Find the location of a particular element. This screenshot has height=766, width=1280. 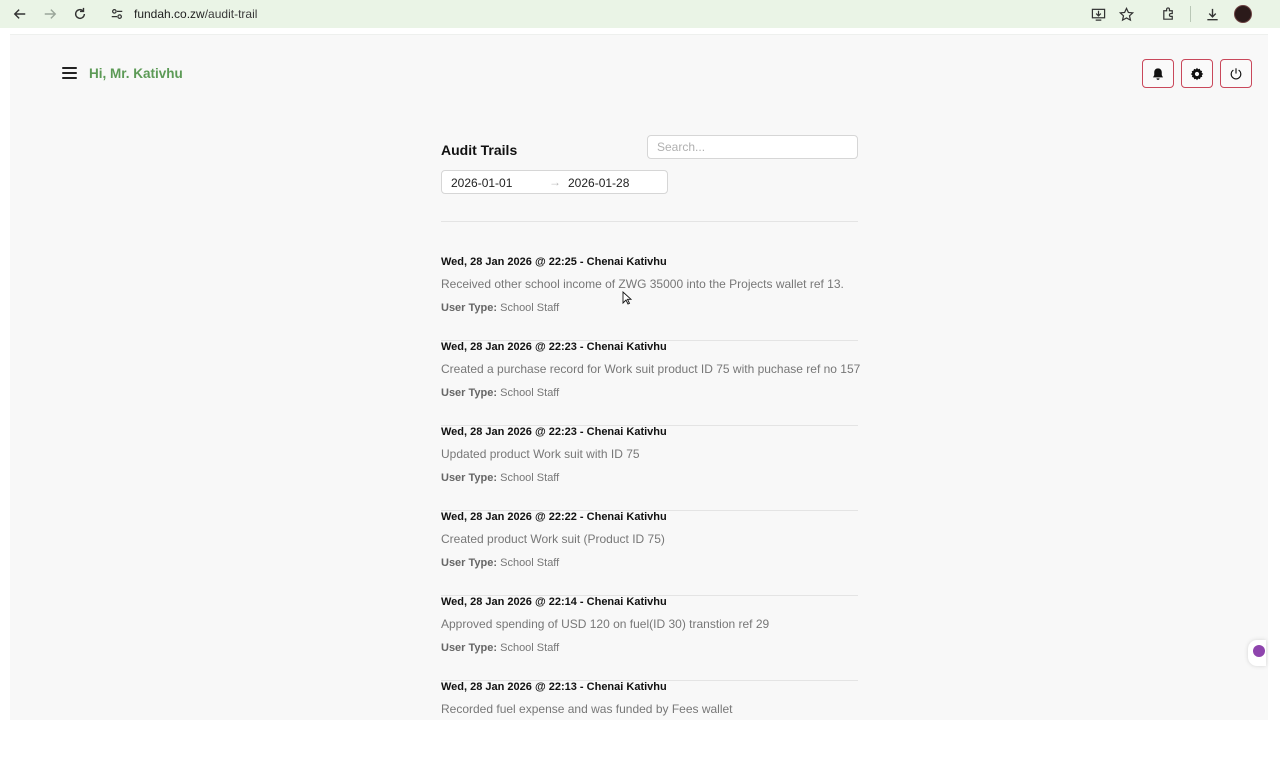

date-range-picker: 2026-01-01 → 2026-01-28 is located at coordinates (554, 182).